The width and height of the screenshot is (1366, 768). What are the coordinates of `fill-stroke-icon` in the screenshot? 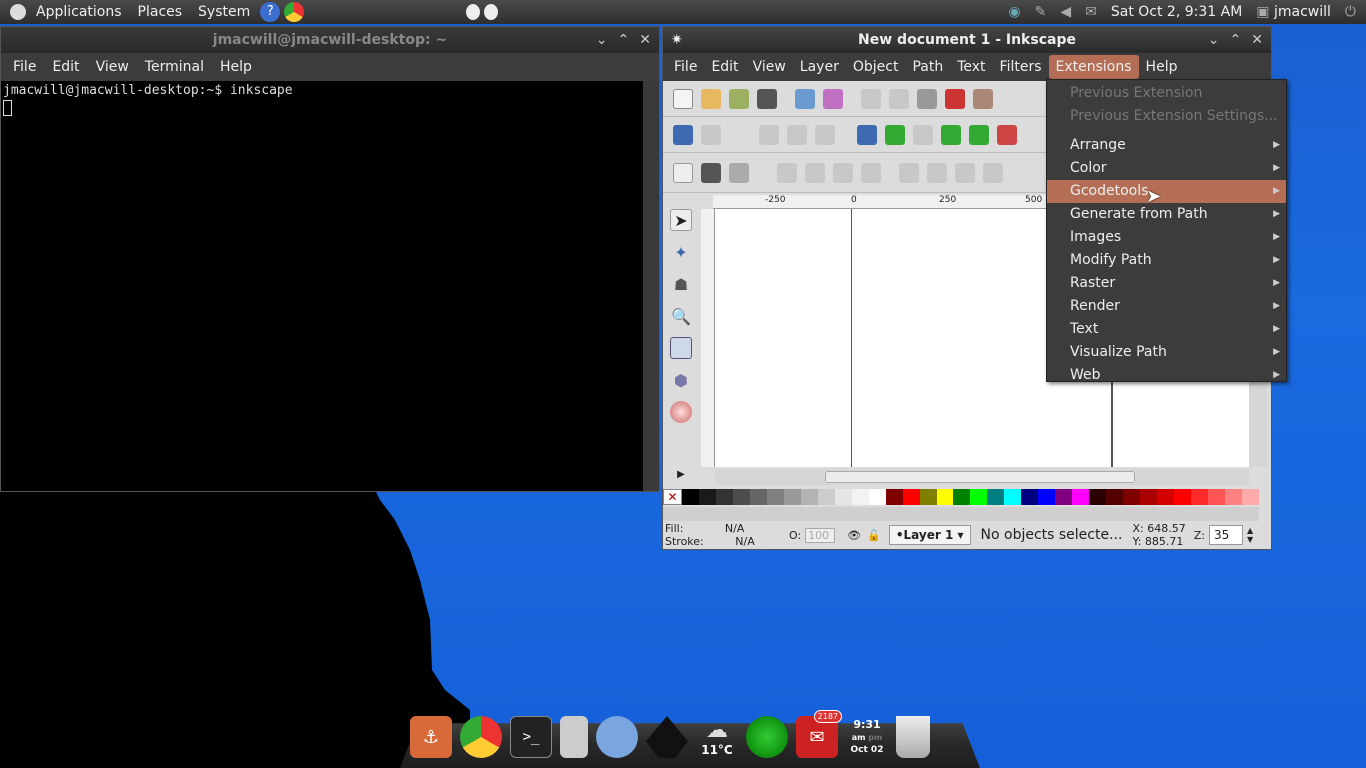 It's located at (739, 172).